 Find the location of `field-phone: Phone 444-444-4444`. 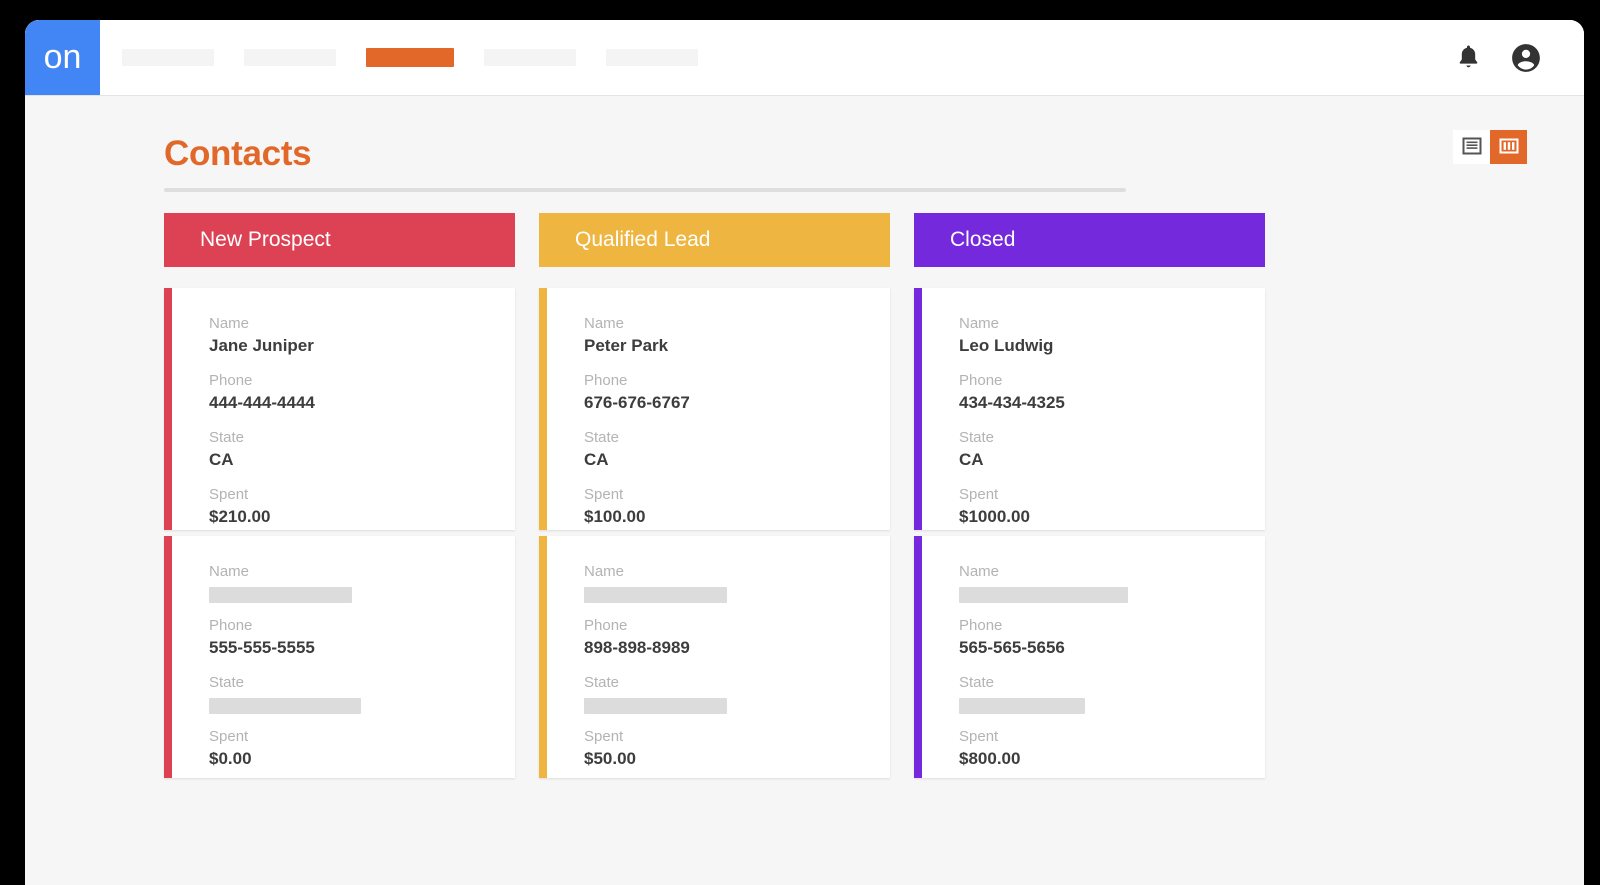

field-phone: Phone 444-444-4444 is located at coordinates (362, 393).